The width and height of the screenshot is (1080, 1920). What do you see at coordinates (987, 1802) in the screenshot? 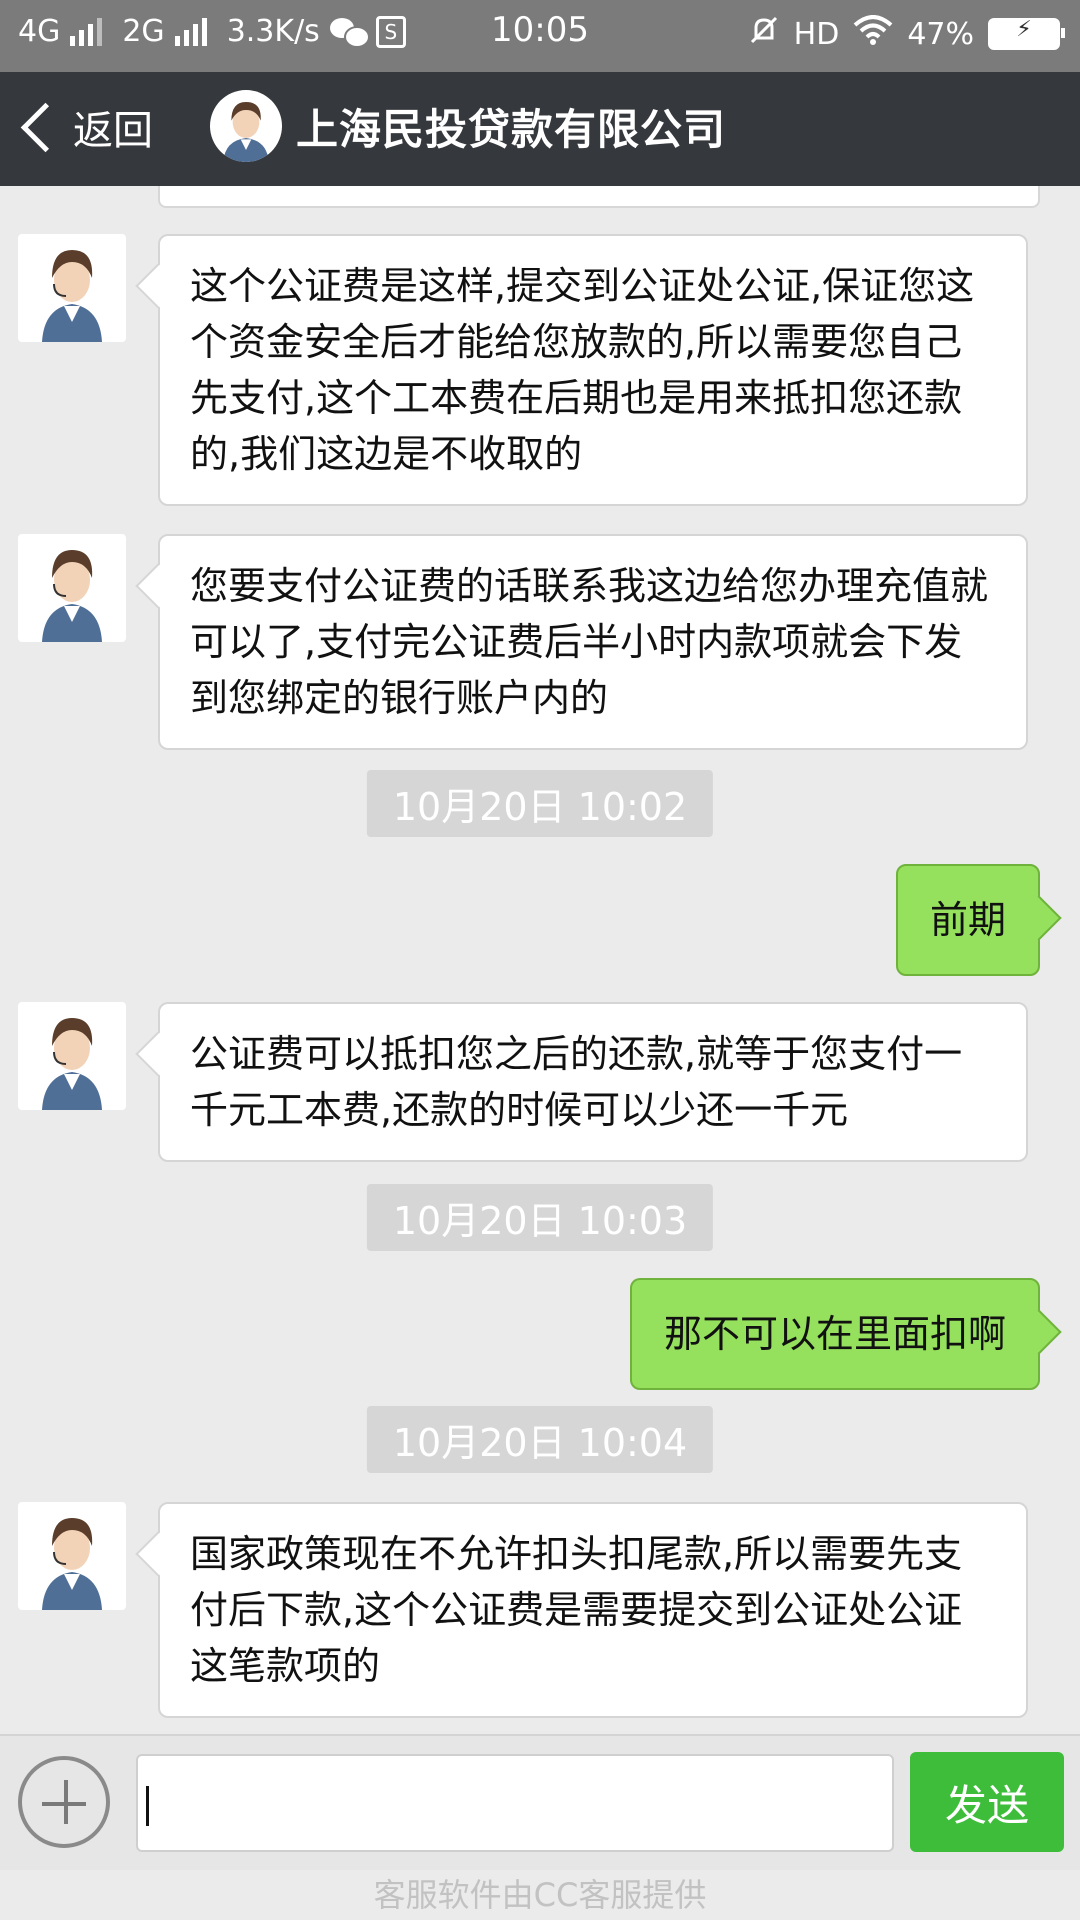
I see `send-button: 发送` at bounding box center [987, 1802].